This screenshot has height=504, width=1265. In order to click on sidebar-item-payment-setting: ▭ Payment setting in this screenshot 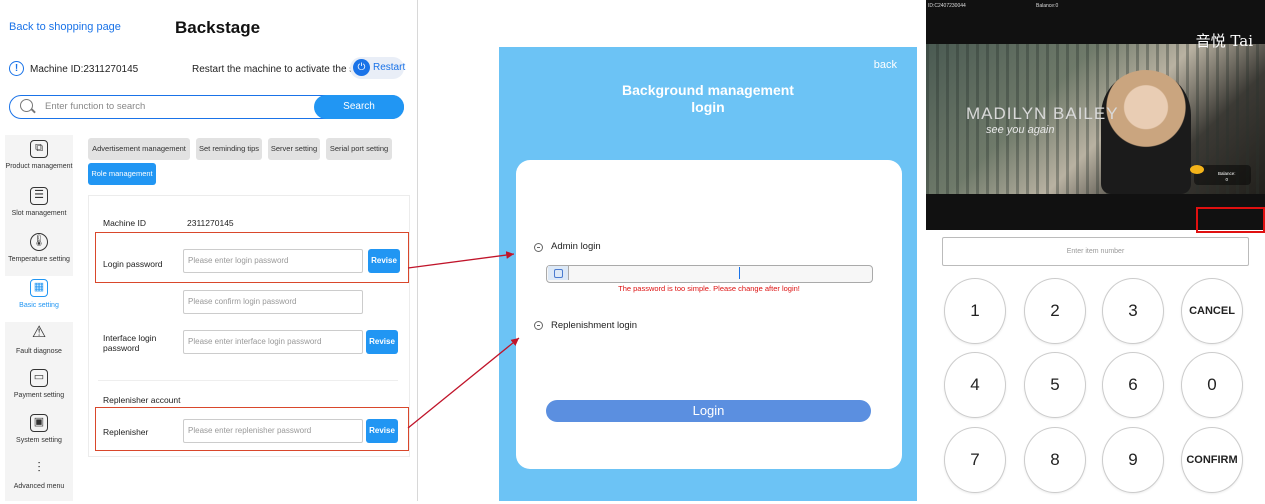, I will do `click(39, 391)`.